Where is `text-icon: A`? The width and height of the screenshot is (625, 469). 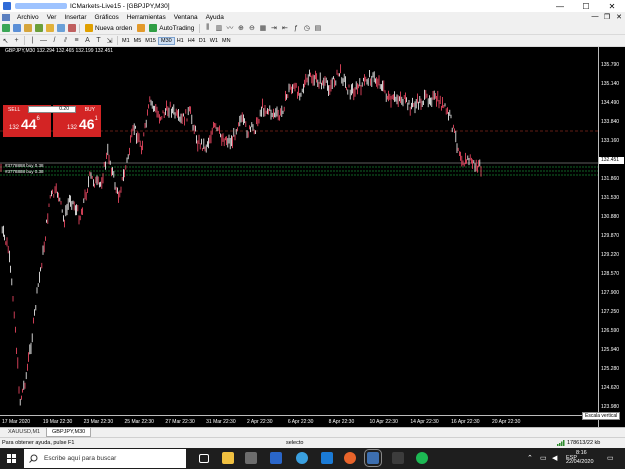 text-icon: A is located at coordinates (87, 41).